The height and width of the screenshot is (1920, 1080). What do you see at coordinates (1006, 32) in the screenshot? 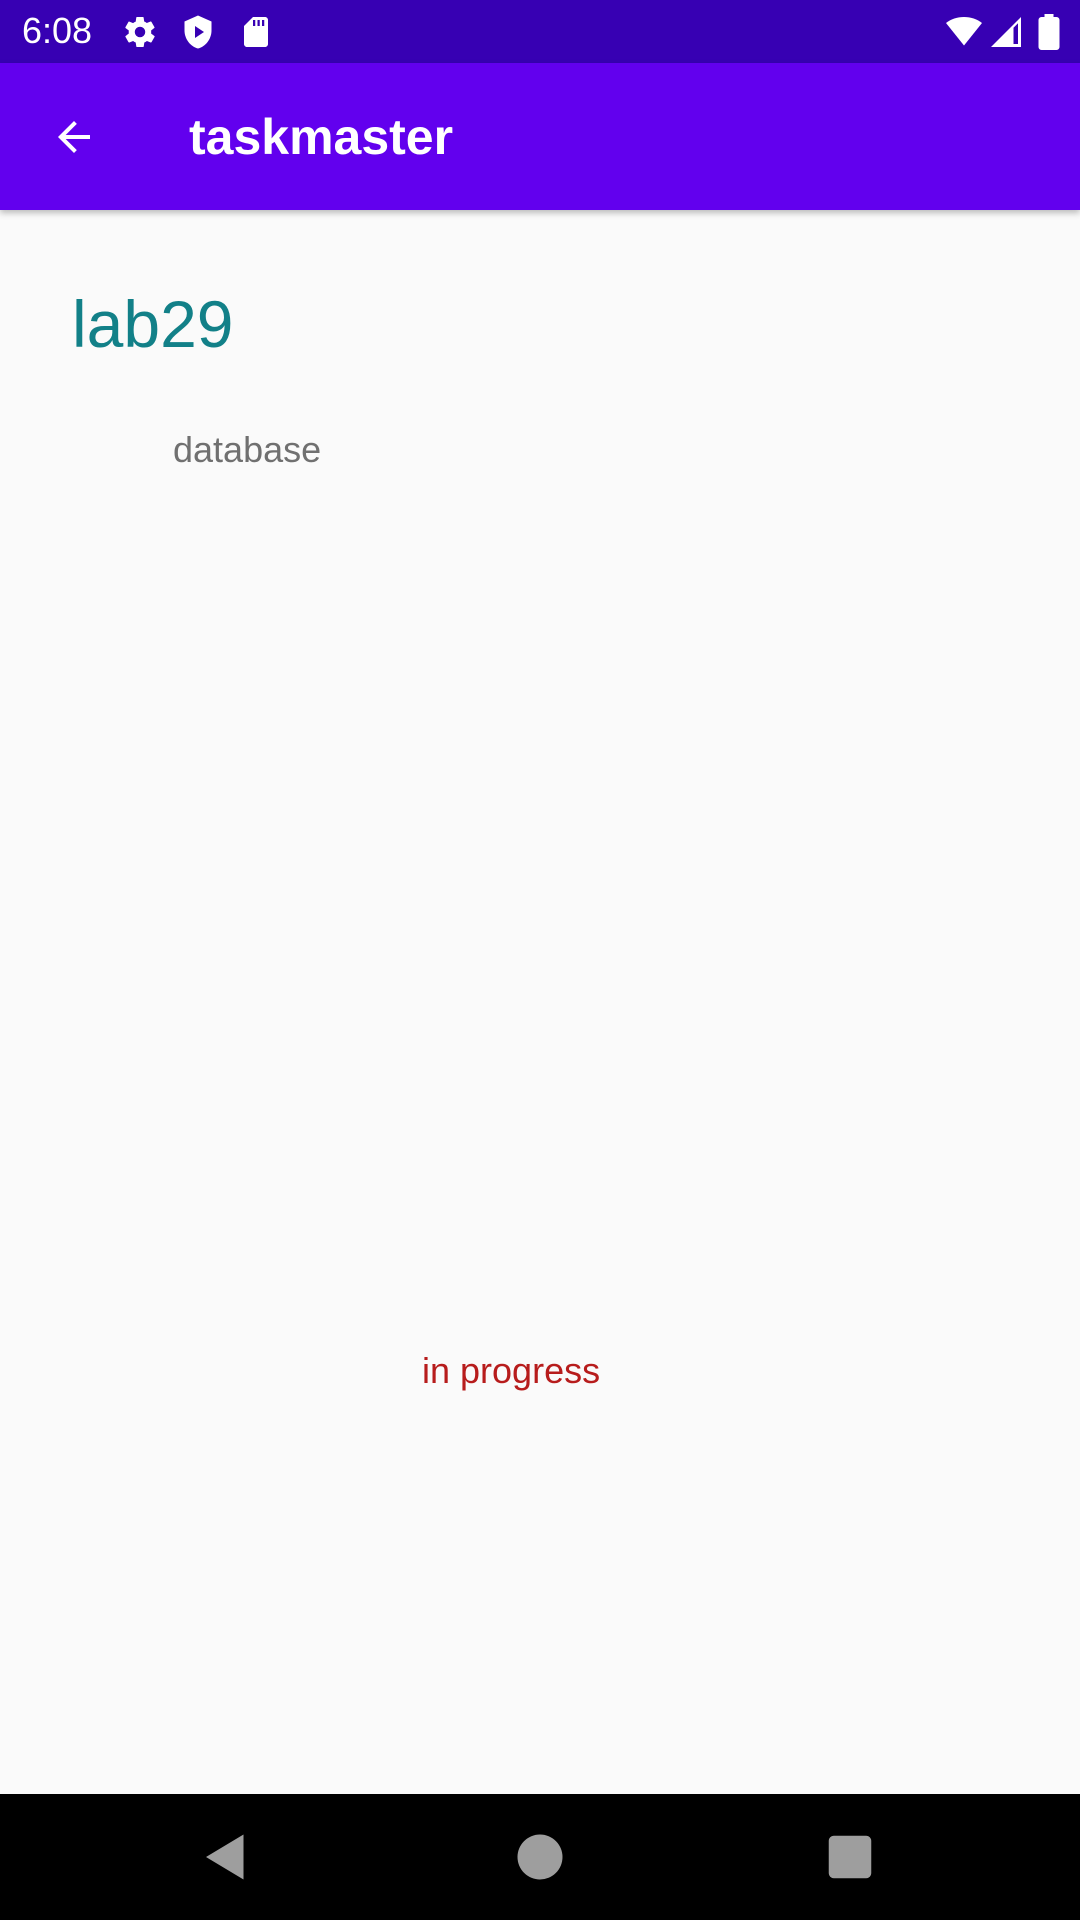
I see `signal-icon` at bounding box center [1006, 32].